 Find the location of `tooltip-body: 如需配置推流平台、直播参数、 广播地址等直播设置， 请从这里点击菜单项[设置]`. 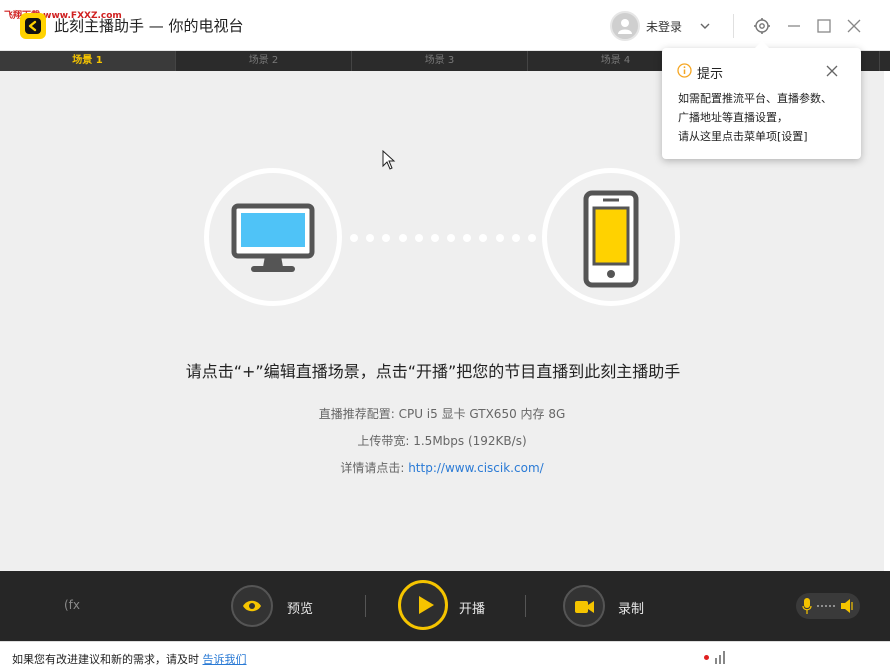

tooltip-body: 如需配置推流平台、直播参数、 广播地址等直播设置， 请从这里点击菜单项[设置] is located at coordinates (766, 117).